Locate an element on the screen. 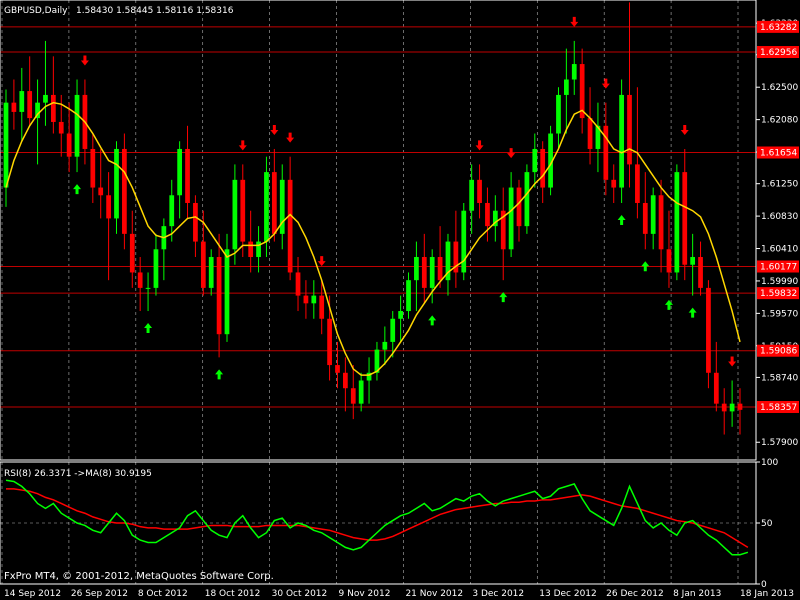 Image resolution: width=800 pixels, height=600 pixels. rsi-axis: 100500 is located at coordinates (767, 524).